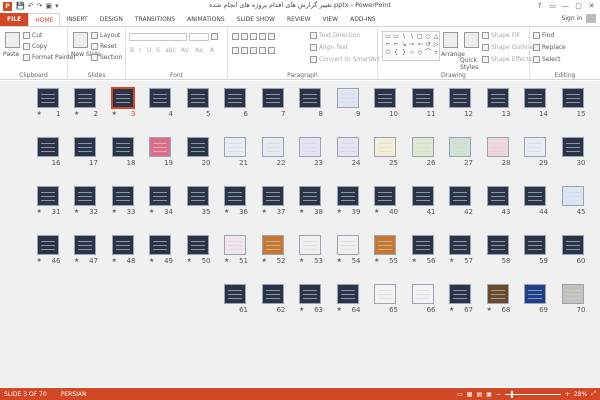 The height and width of the screenshot is (400, 600). I want to click on slide-thumbnail: 43, so click(501, 210).